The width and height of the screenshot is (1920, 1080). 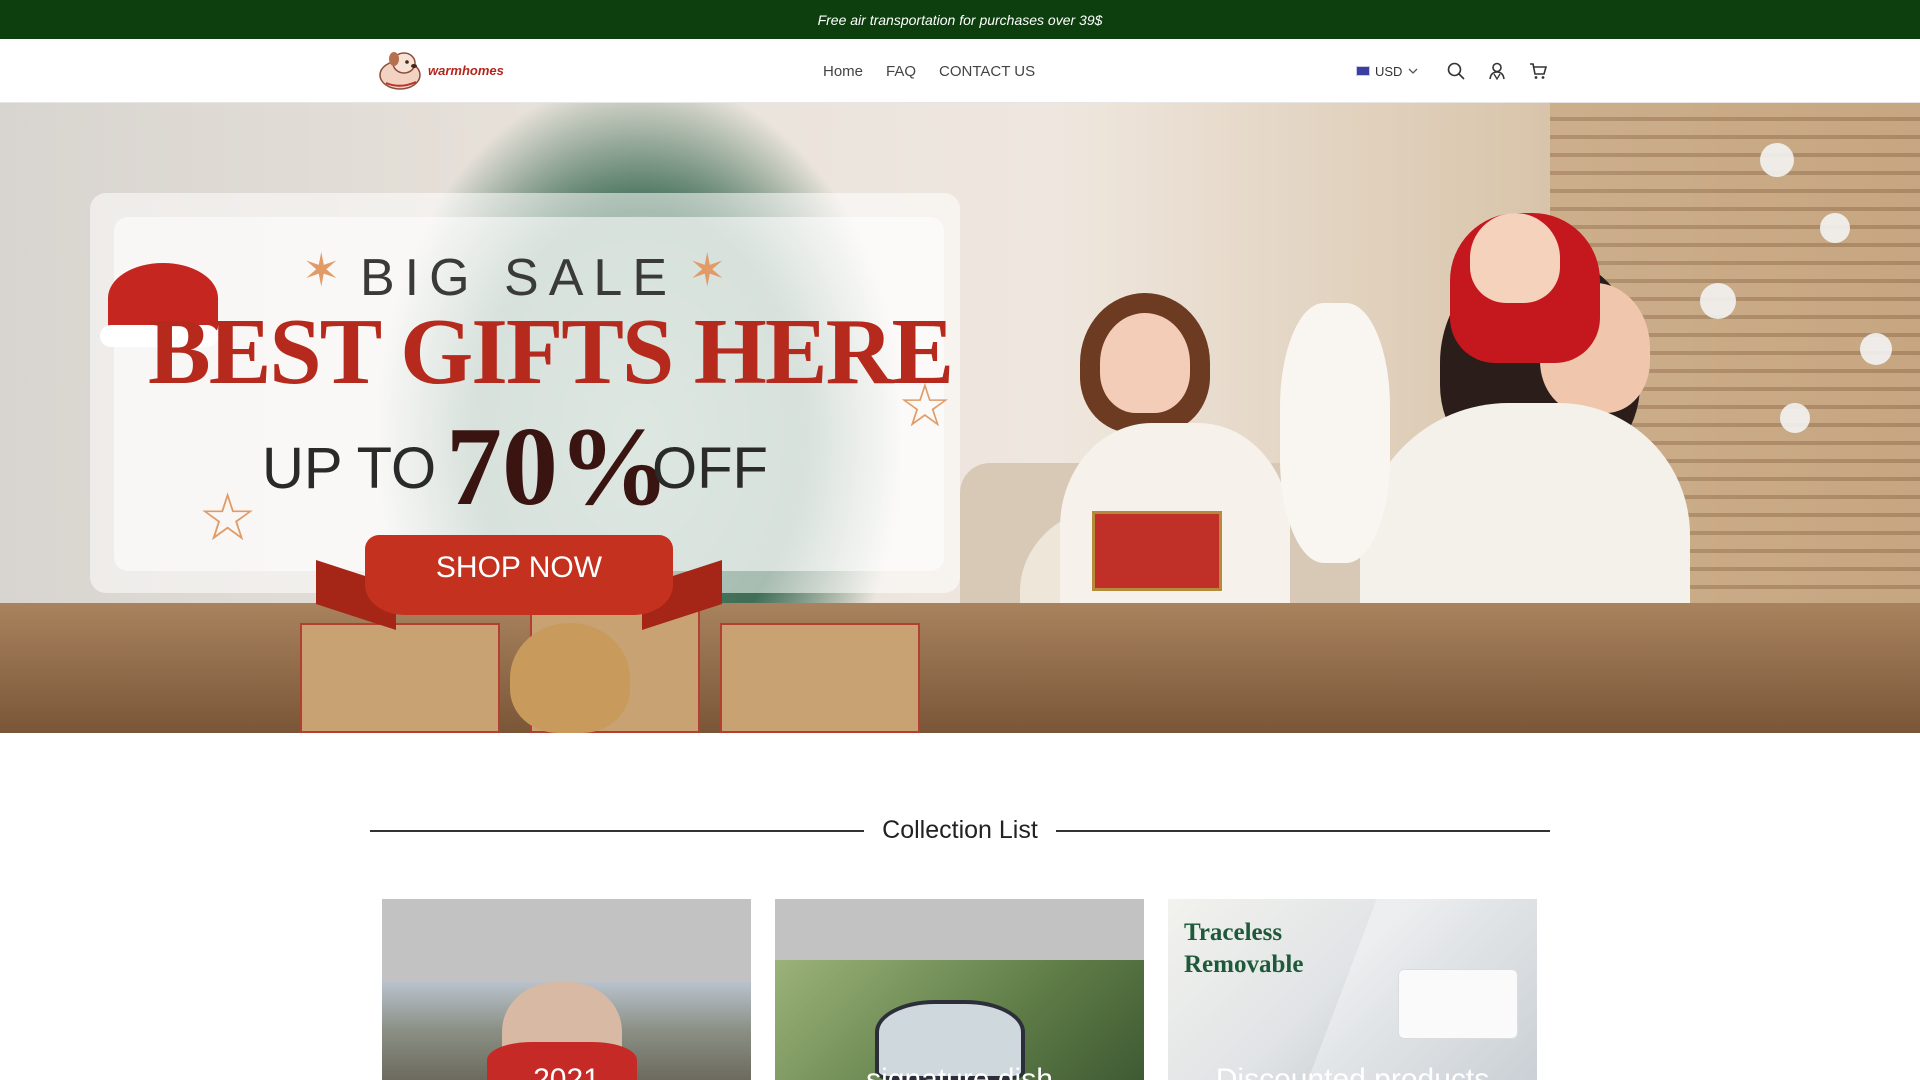 I want to click on account-icon, so click(x=1497, y=71).